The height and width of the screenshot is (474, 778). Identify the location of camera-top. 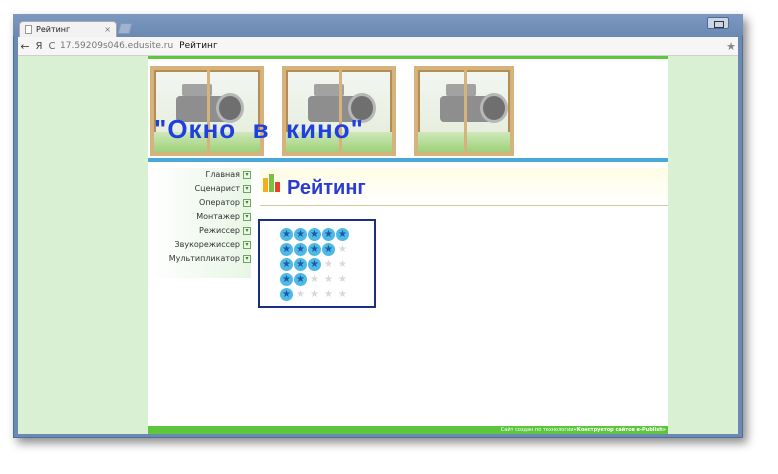
(461, 90).